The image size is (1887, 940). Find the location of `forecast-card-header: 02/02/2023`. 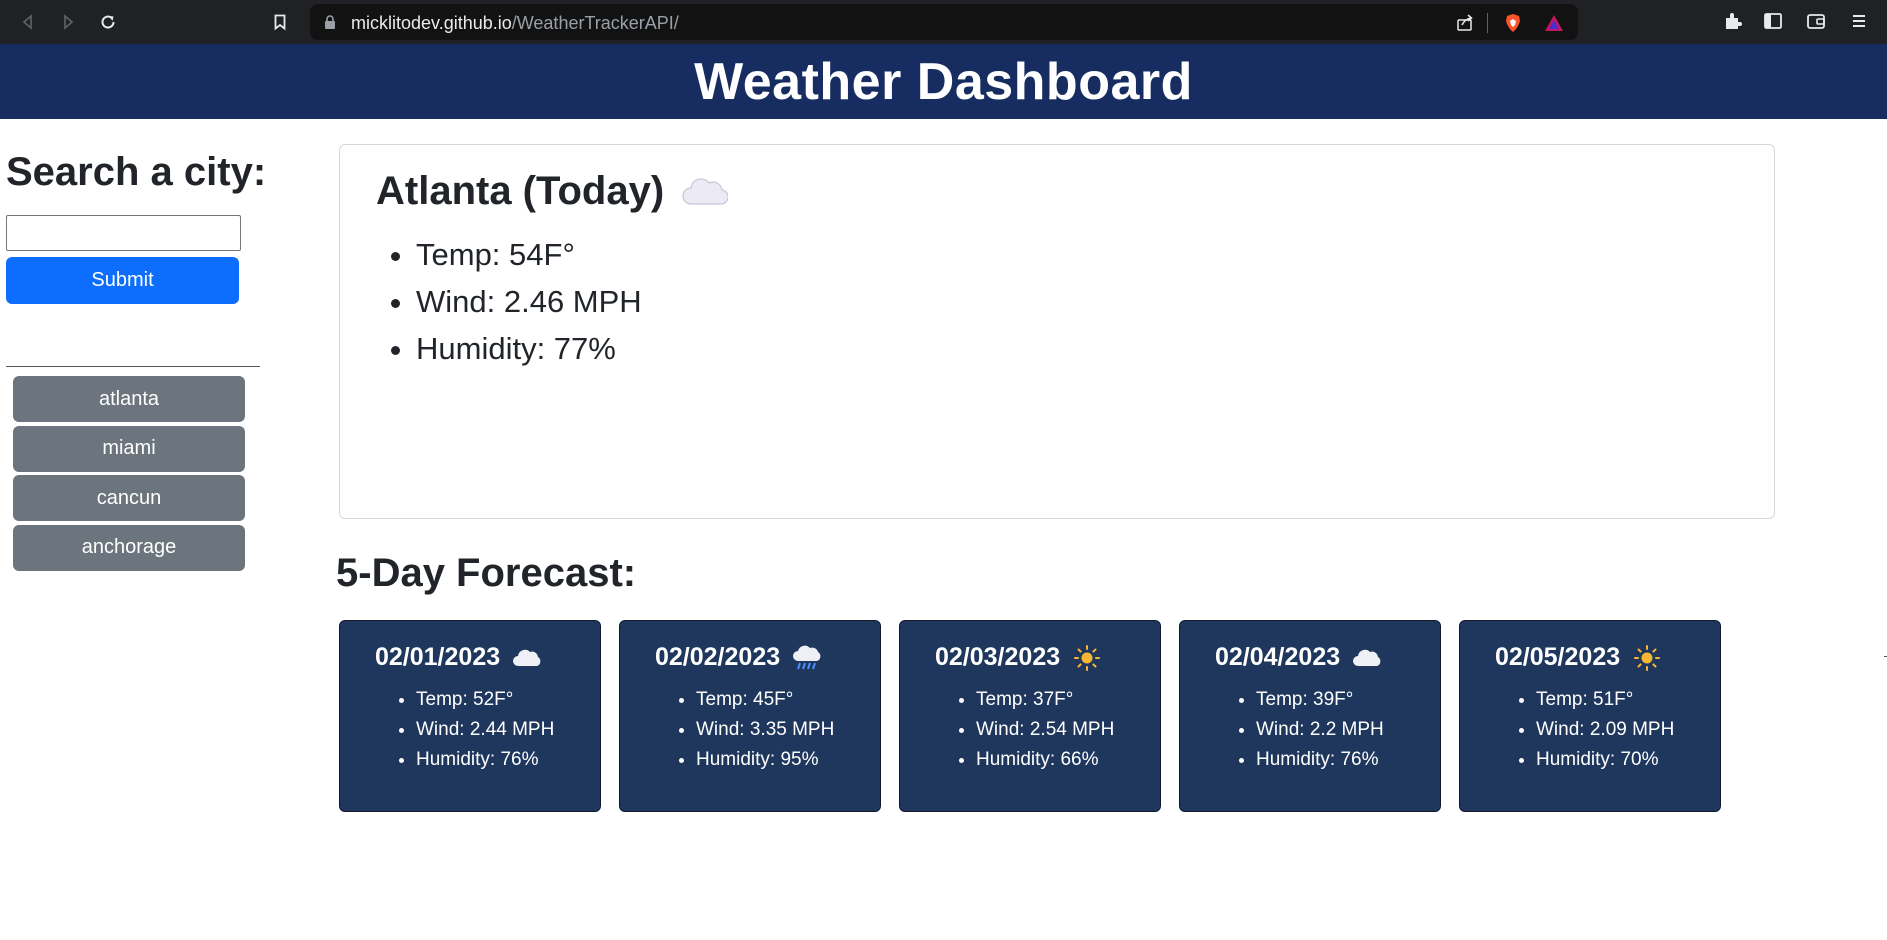

forecast-card-header: 02/02/2023 is located at coordinates (738, 657).